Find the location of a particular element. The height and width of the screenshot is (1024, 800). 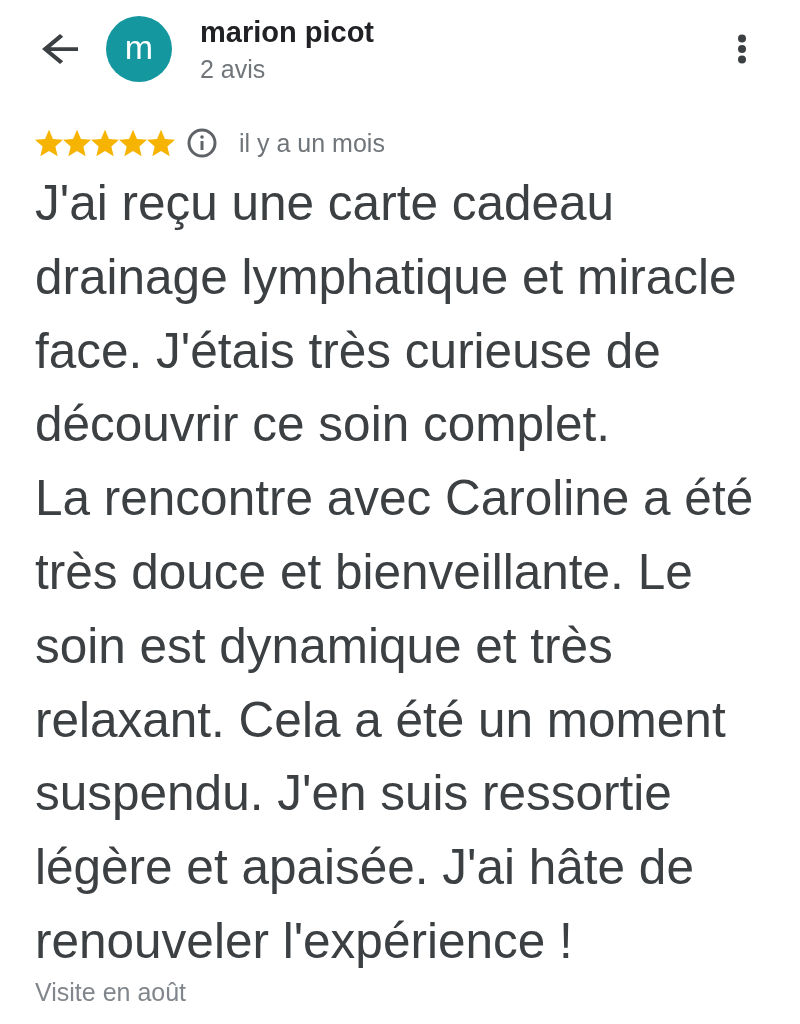

visit-date: Visite en août is located at coordinates (111, 992).